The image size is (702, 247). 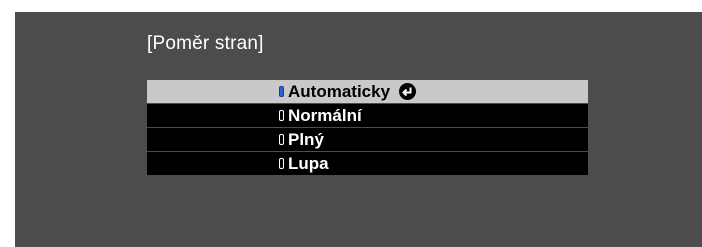 What do you see at coordinates (308, 163) in the screenshot?
I see `menu-item-label: Lupa` at bounding box center [308, 163].